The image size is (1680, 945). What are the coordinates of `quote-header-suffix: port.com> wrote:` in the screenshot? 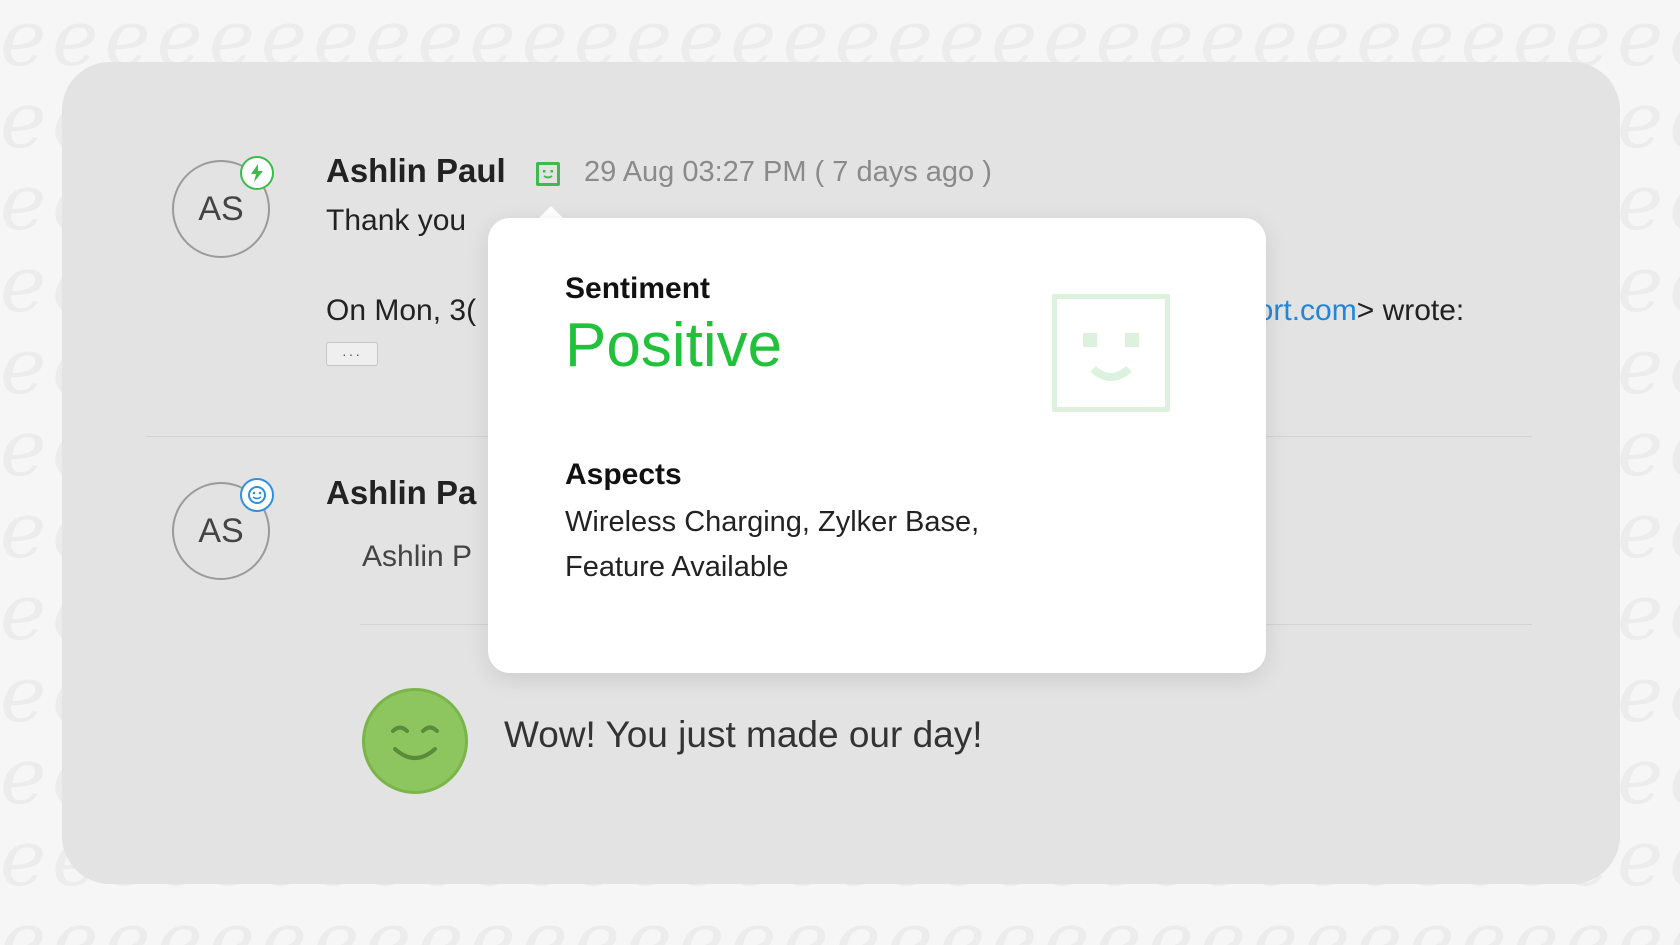 It's located at (1352, 311).